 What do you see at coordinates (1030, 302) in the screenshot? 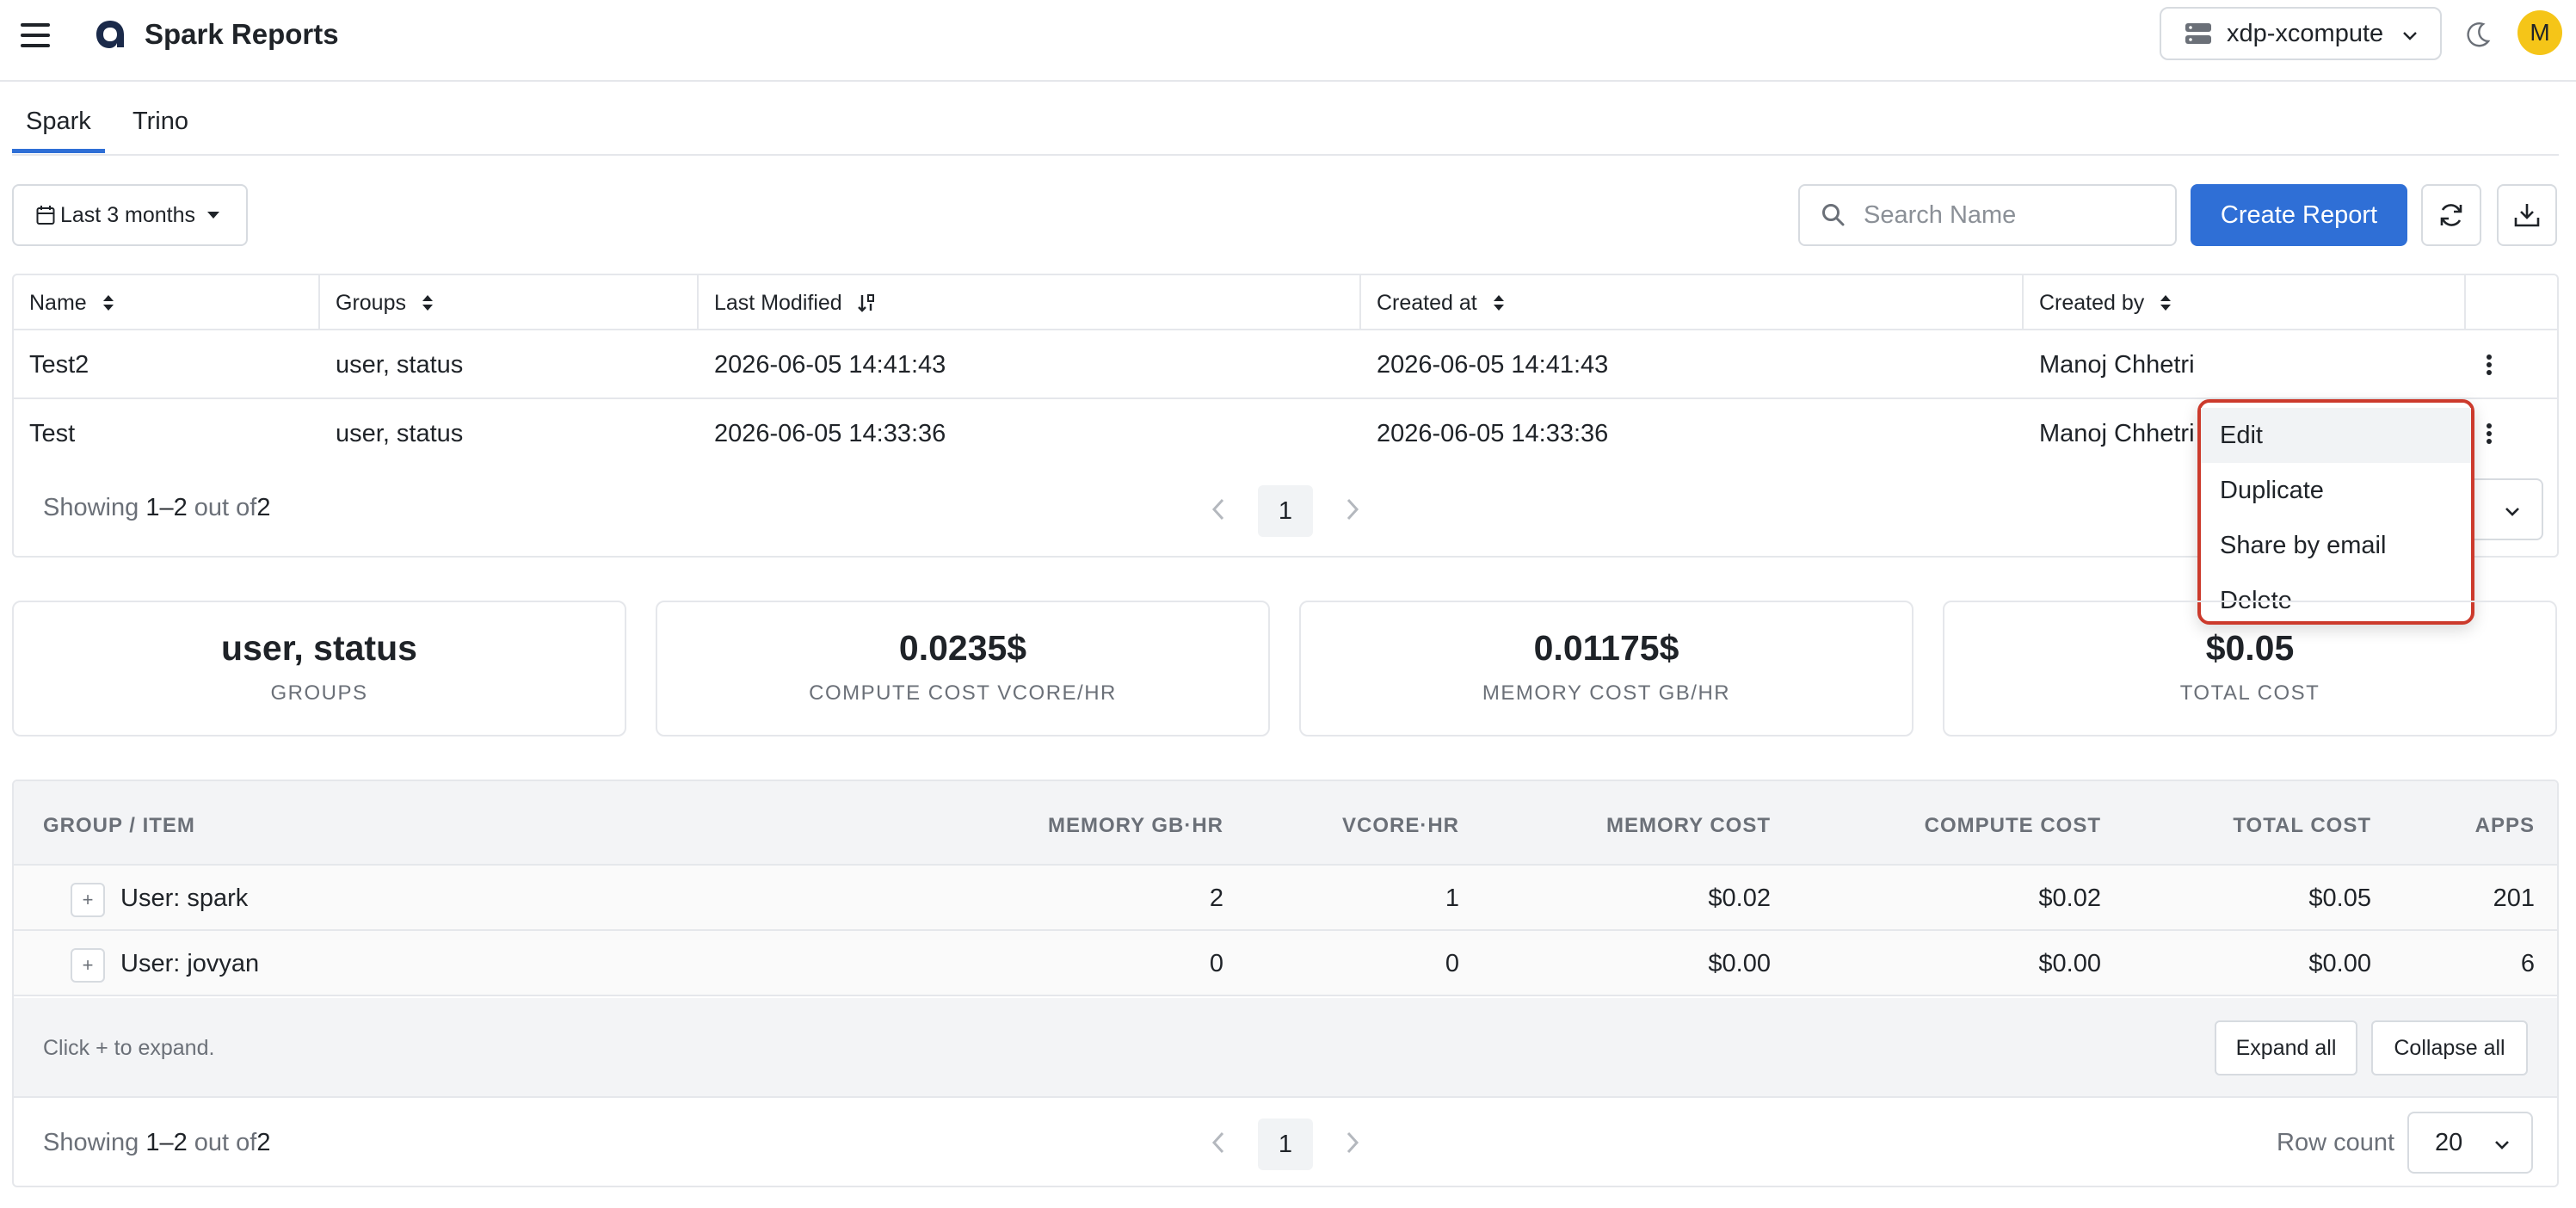
I see `column-header-last-modified: Last Modified` at bounding box center [1030, 302].